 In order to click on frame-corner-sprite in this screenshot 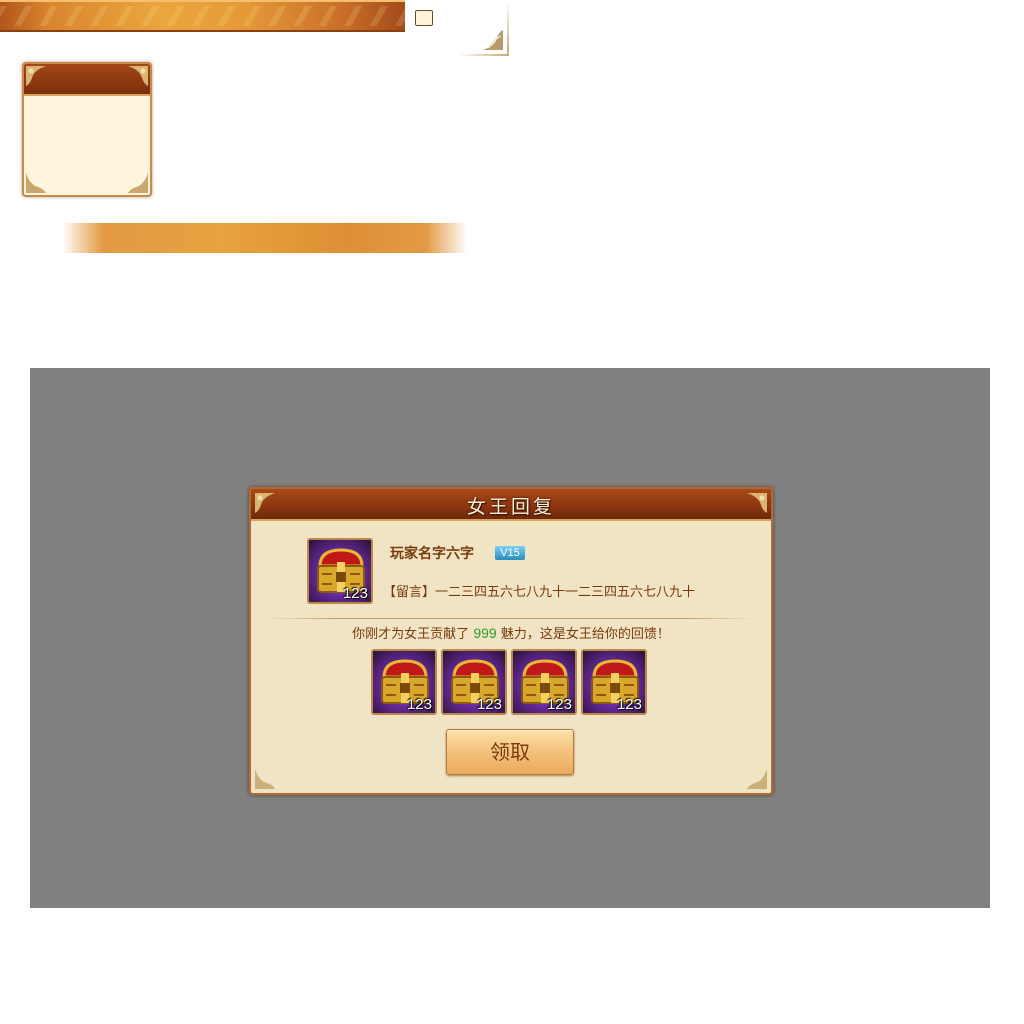, I will do `click(483, 28)`.